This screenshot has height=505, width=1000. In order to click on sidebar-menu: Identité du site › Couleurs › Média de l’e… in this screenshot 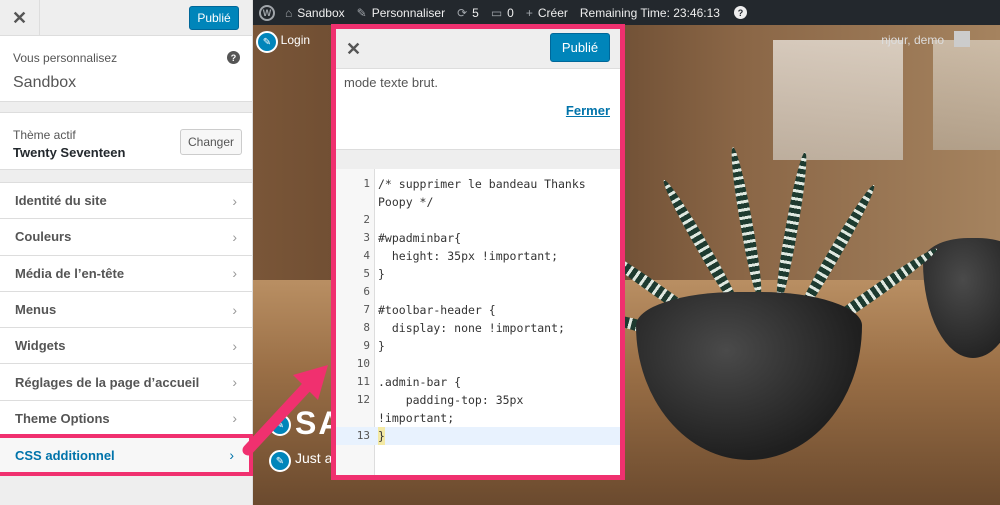, I will do `click(126, 329)`.